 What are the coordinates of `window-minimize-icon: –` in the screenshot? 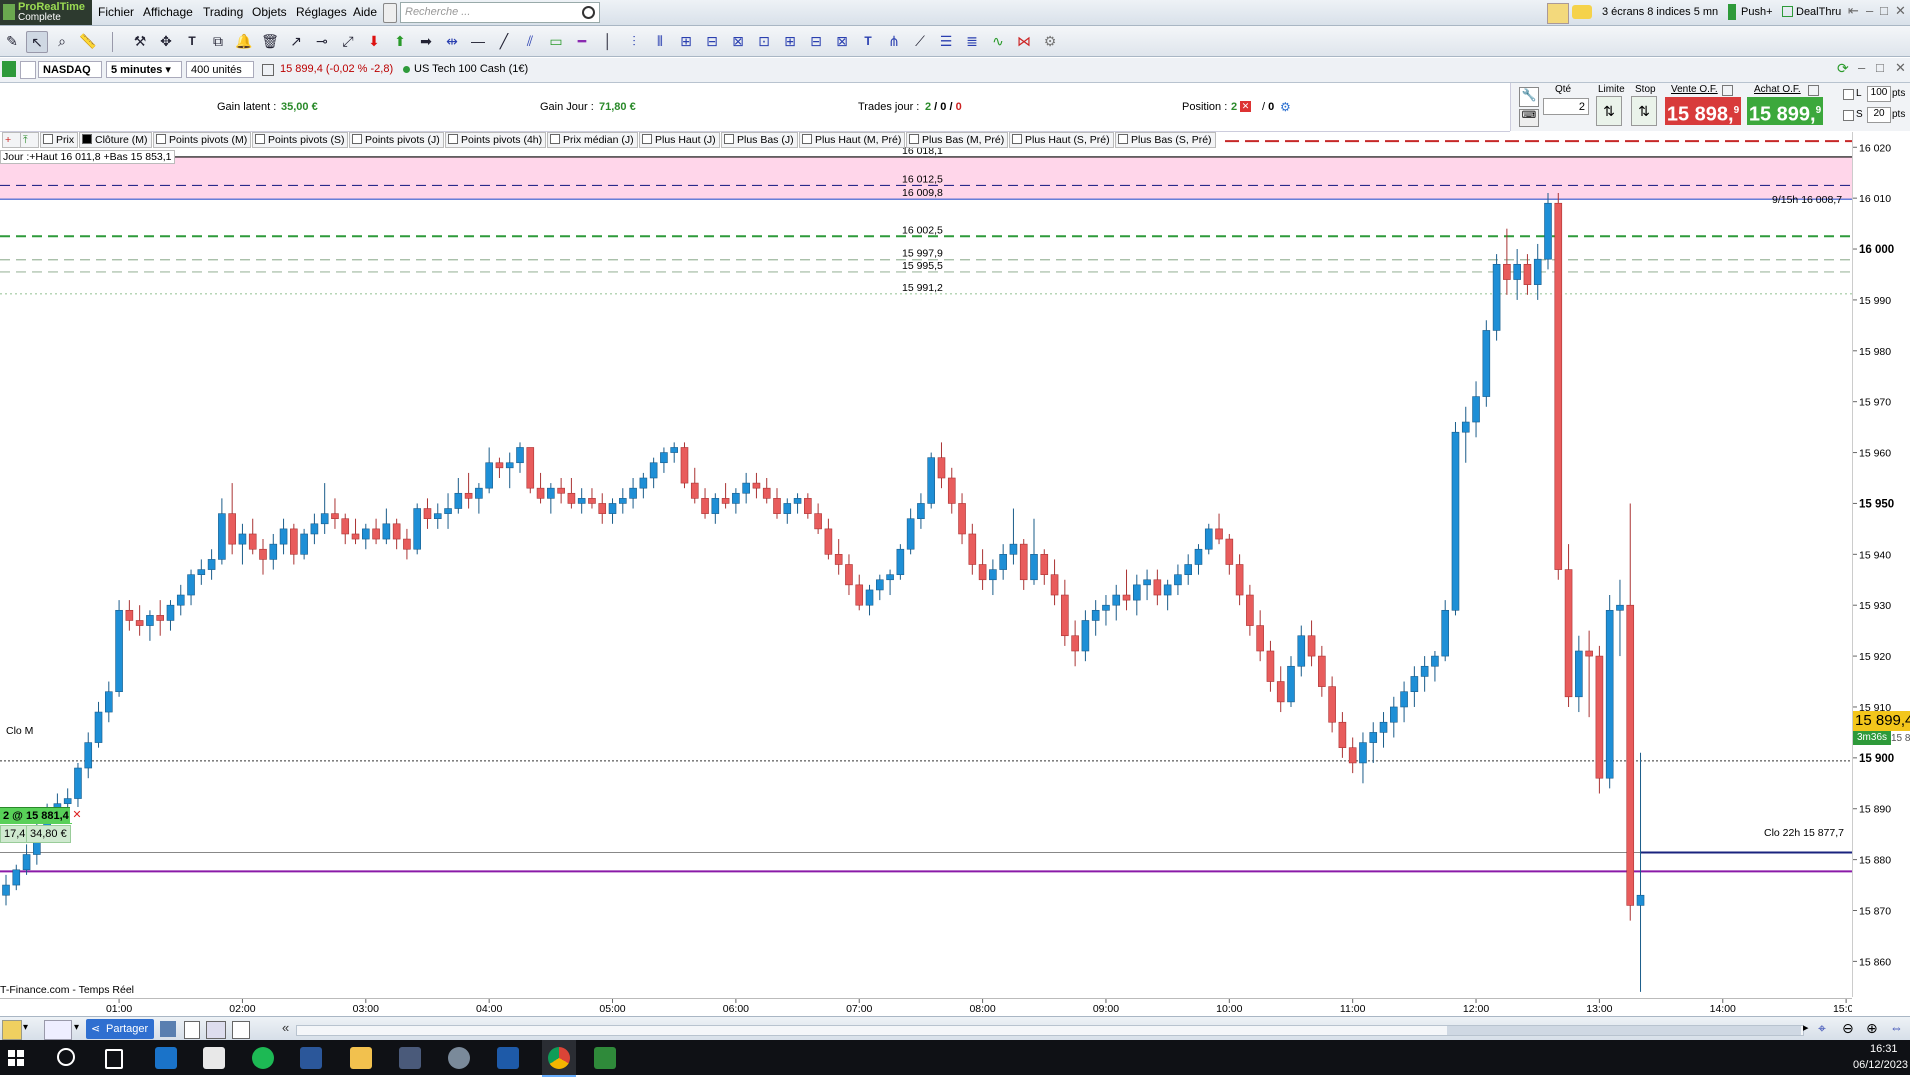 It's located at (1861, 67).